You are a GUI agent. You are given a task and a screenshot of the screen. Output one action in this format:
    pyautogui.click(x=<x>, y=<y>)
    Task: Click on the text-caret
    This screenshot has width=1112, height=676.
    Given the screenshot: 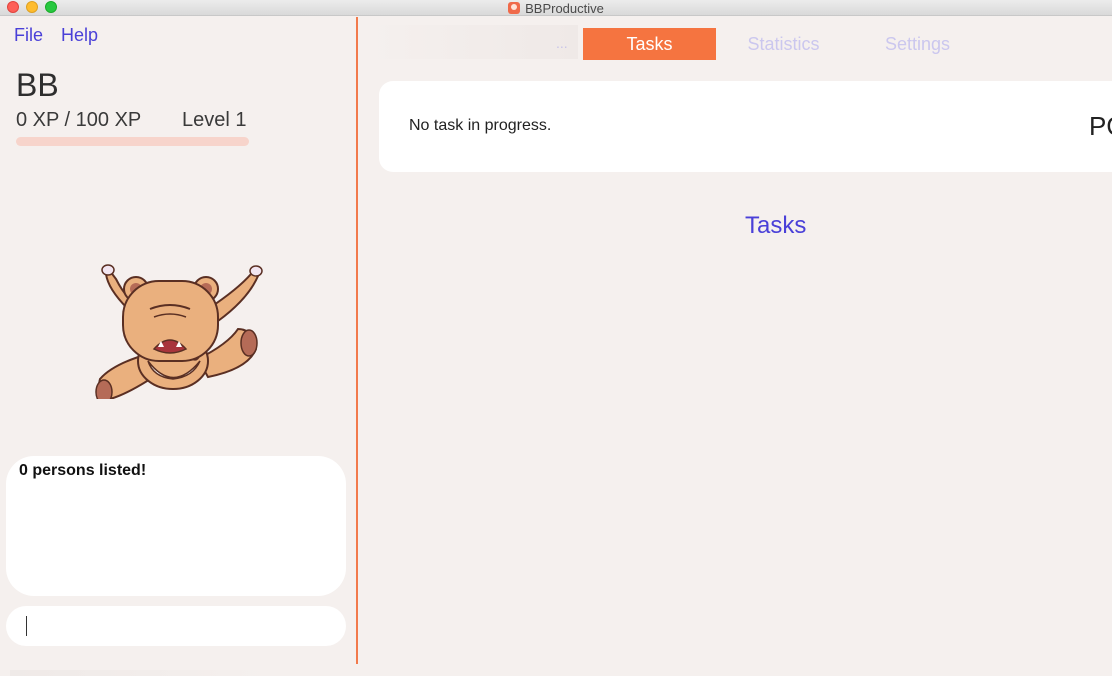 What is the action you would take?
    pyautogui.click(x=26, y=626)
    